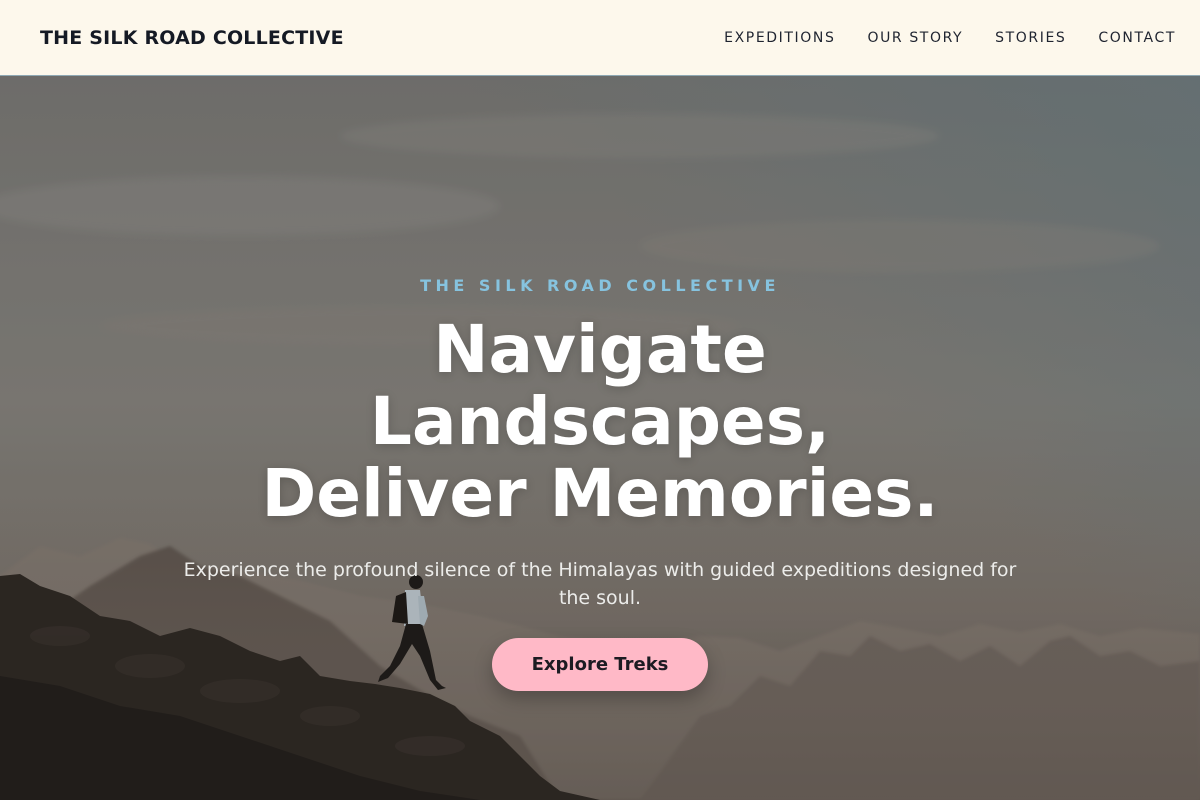  What do you see at coordinates (779, 38) in the screenshot?
I see `nav-link-expeditions: EXPEDITIONS` at bounding box center [779, 38].